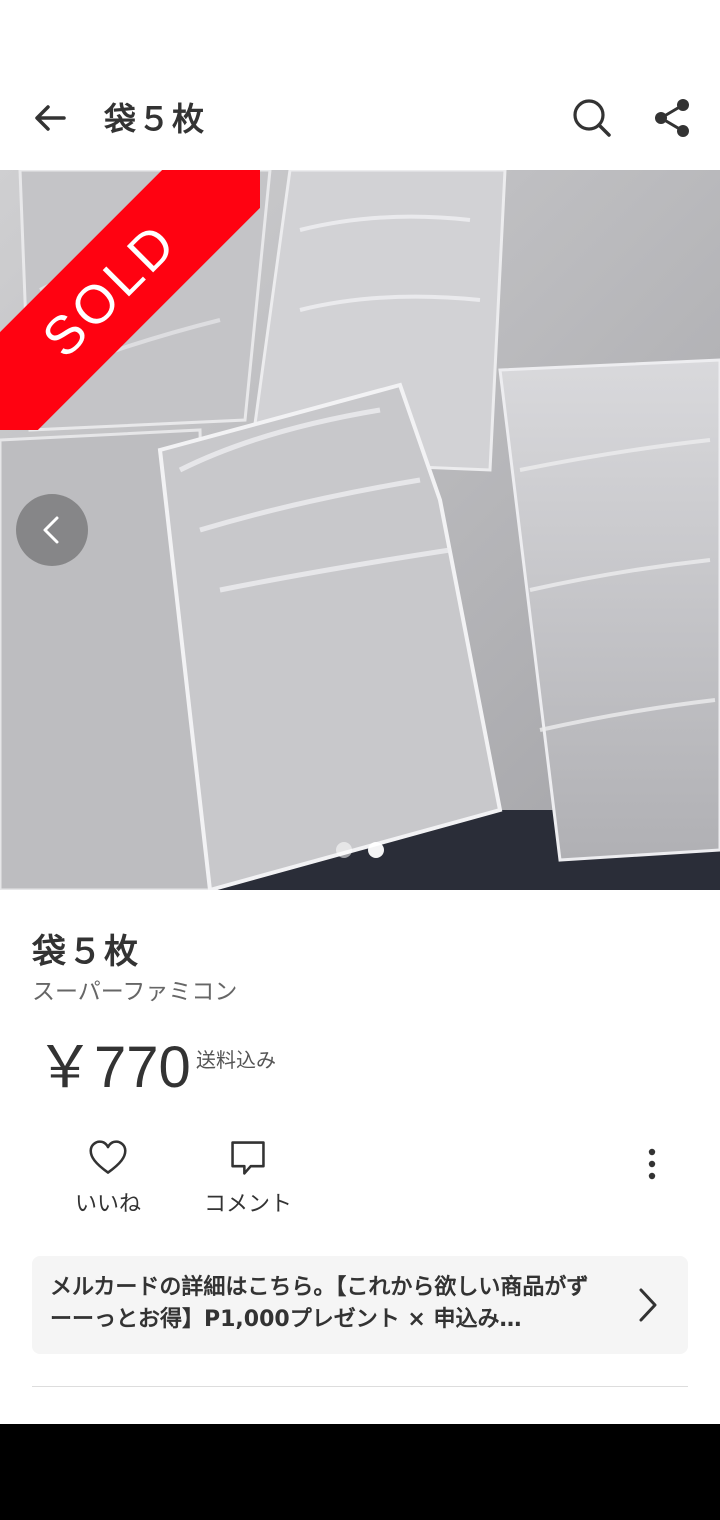 Image resolution: width=720 pixels, height=1520 pixels. What do you see at coordinates (344, 850) in the screenshot?
I see `pagination-dot` at bounding box center [344, 850].